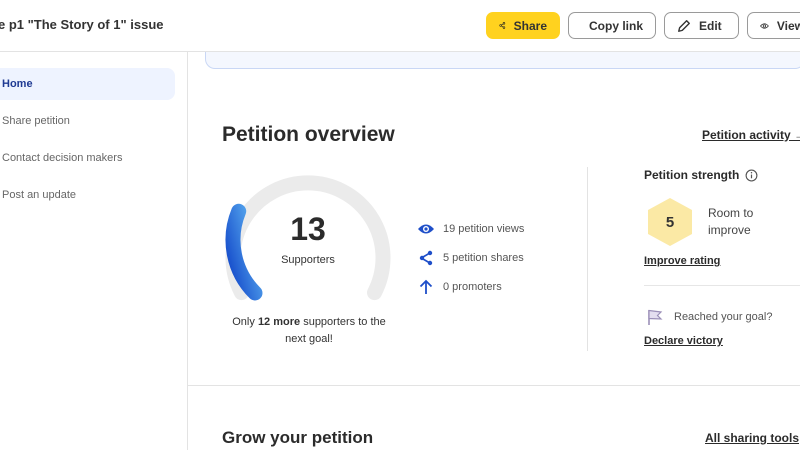 The width and height of the screenshot is (800, 450). I want to click on sidebar-item-contact-decision-makers: Contact decision makers, so click(87, 158).